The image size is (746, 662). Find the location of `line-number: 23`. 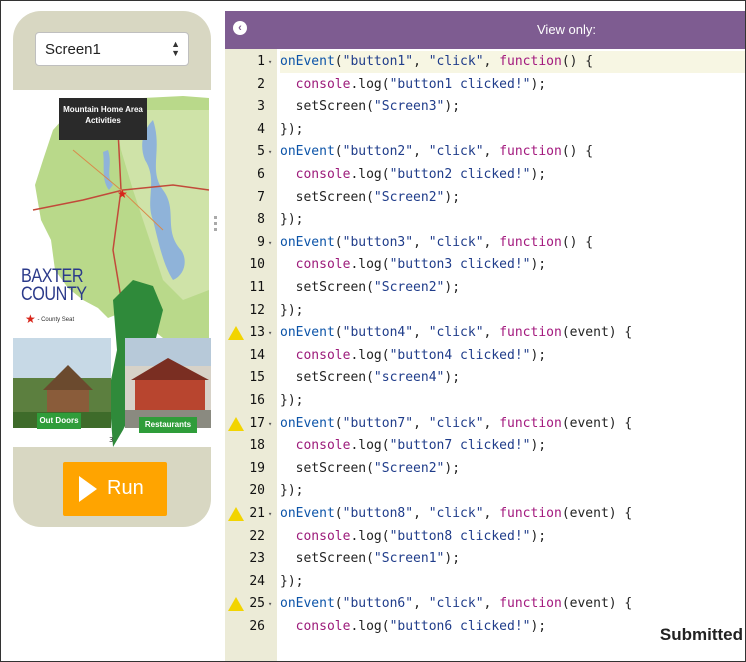

line-number: 23 is located at coordinates (257, 559).